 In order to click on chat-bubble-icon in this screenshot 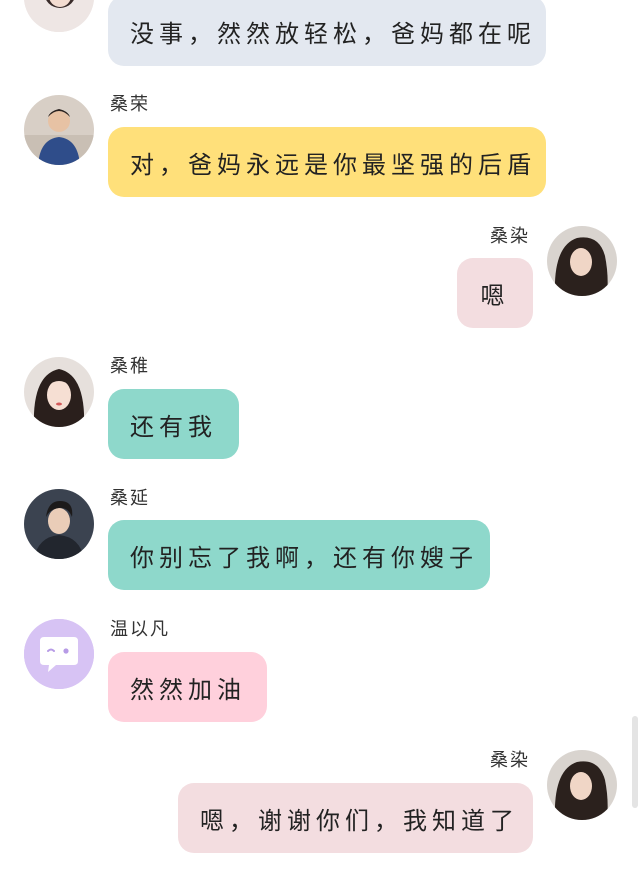, I will do `click(59, 654)`.